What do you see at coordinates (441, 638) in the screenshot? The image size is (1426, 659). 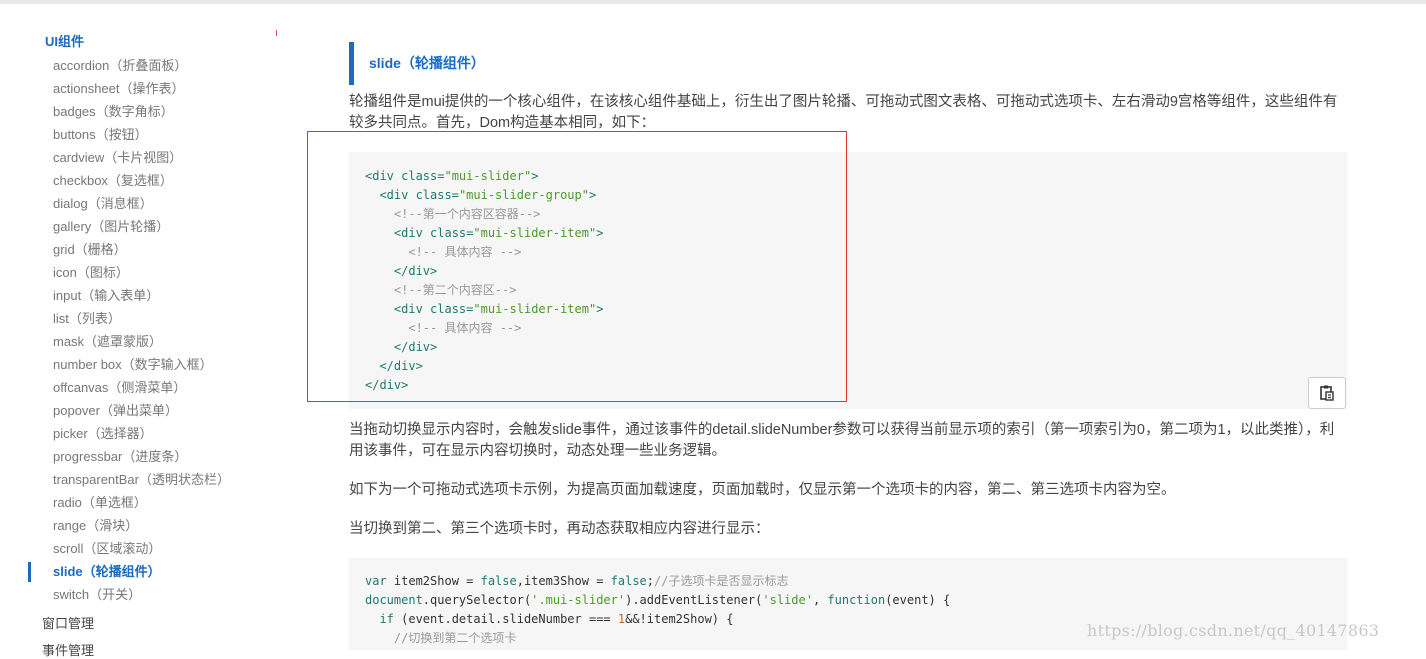 I see `code-token: //切换到第二个选项卡` at bounding box center [441, 638].